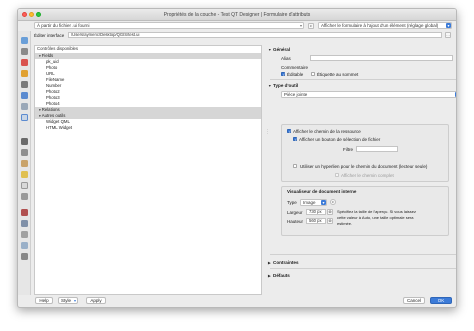  Describe the element at coordinates (24, 185) in the screenshot. I see `rendering-icon` at that location.